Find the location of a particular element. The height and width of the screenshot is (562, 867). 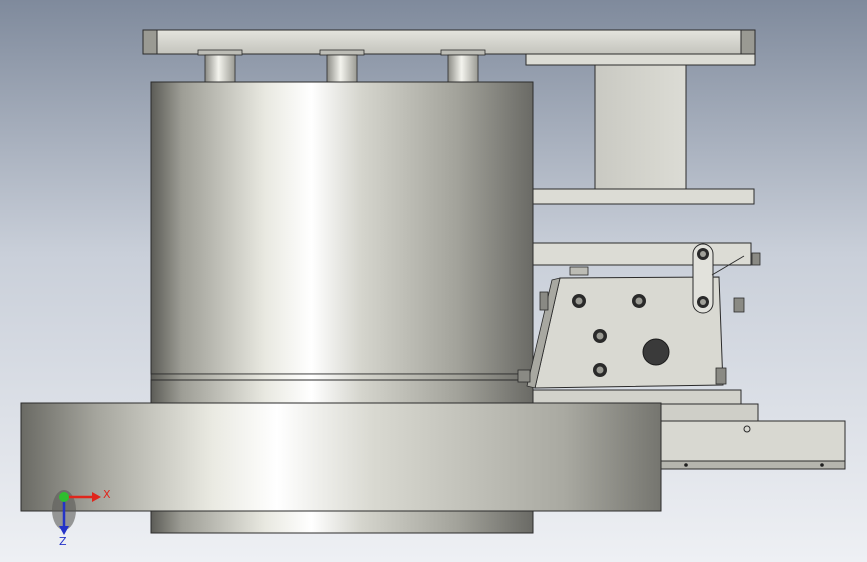

center-hole is located at coordinates (656, 352).